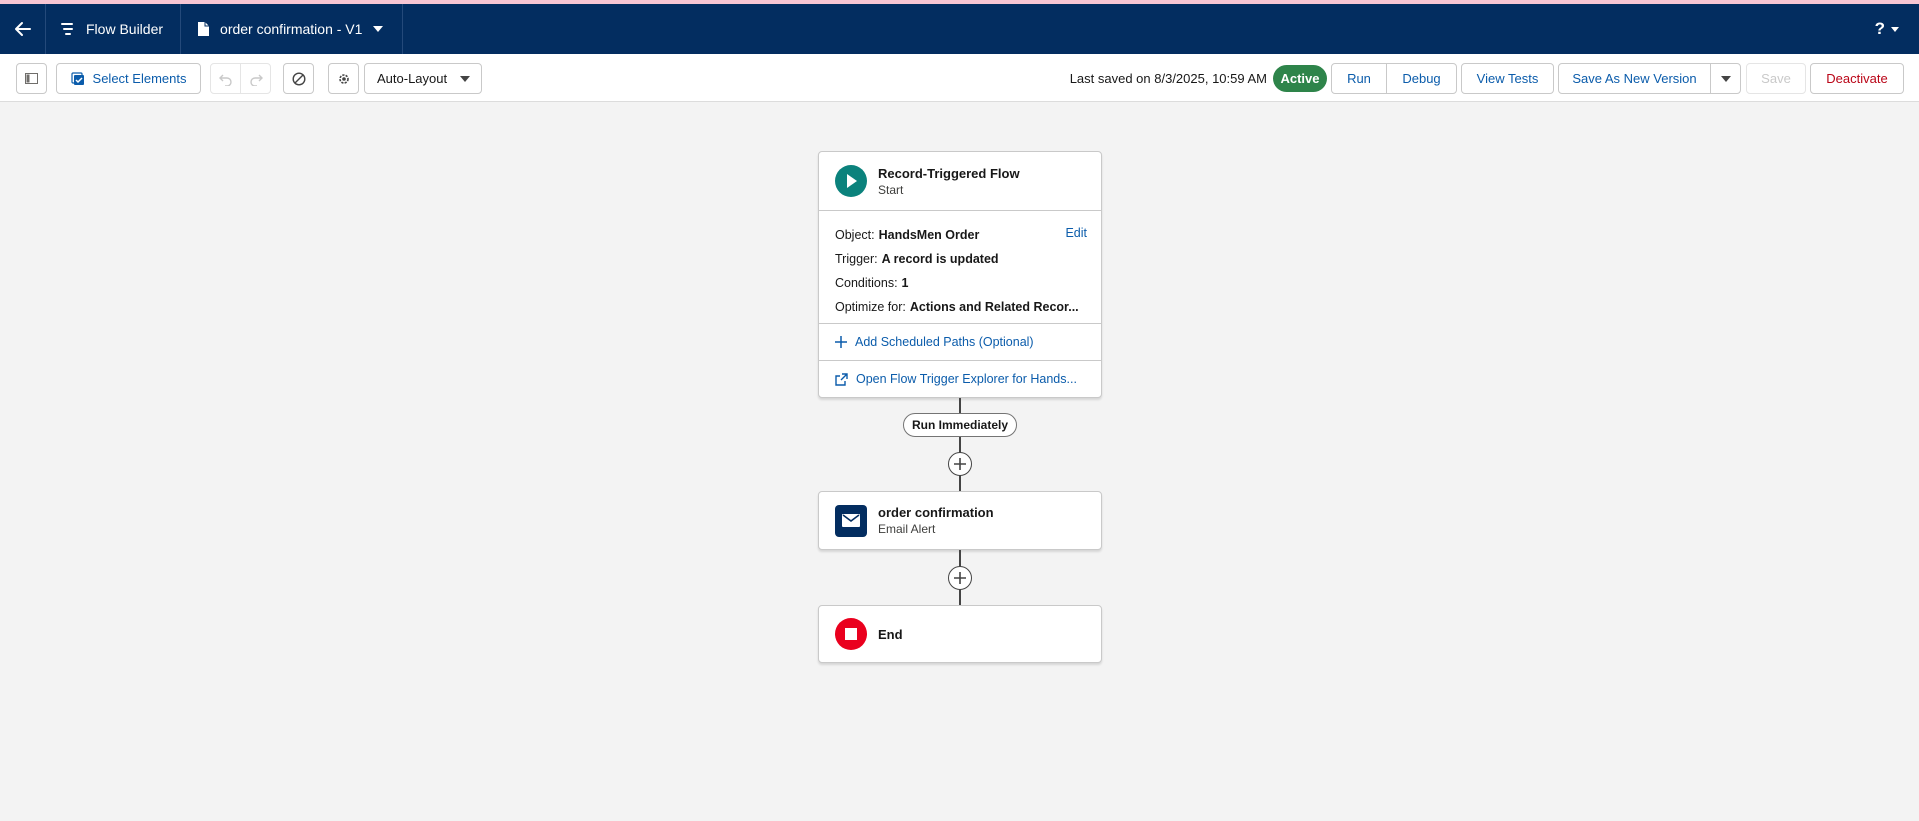 The height and width of the screenshot is (821, 1919). Describe the element at coordinates (890, 634) in the screenshot. I see `end-node-title: End` at that location.